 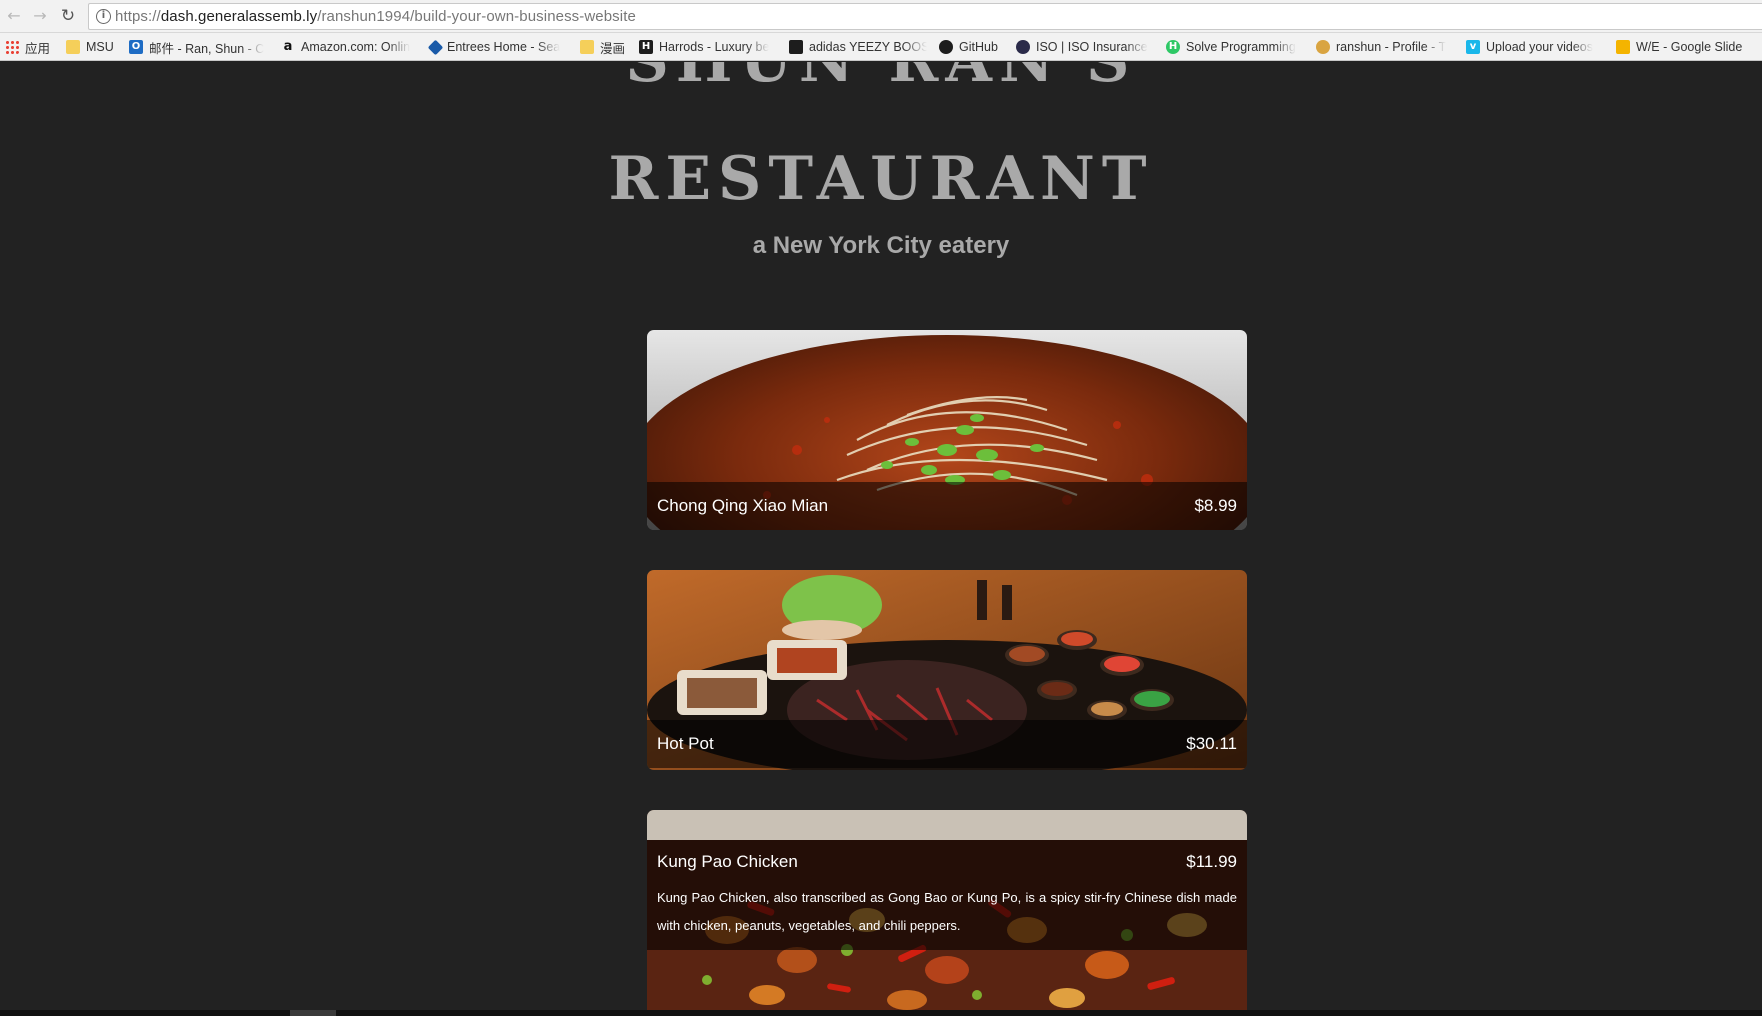 What do you see at coordinates (685, 743) in the screenshot?
I see `dish-name: Hot Pot` at bounding box center [685, 743].